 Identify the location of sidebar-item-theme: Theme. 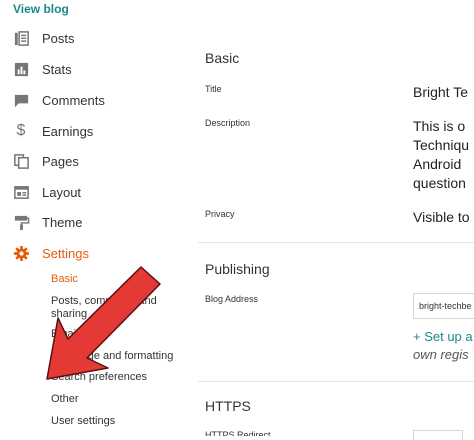
(97, 222).